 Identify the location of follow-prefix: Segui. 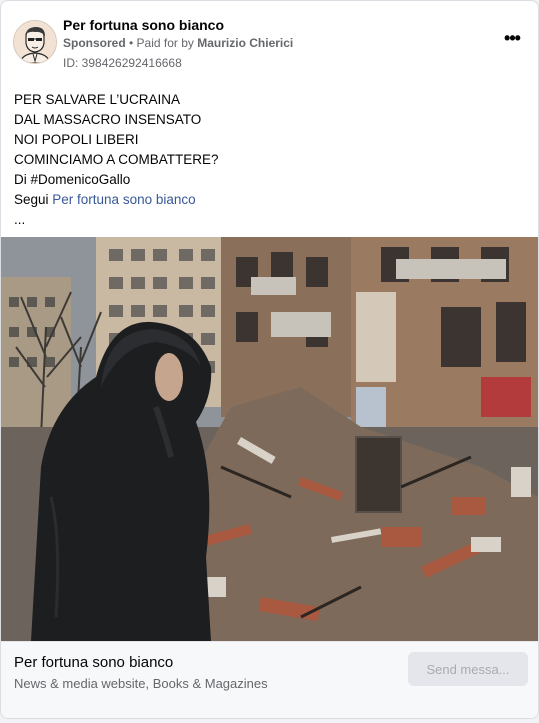
(33, 199).